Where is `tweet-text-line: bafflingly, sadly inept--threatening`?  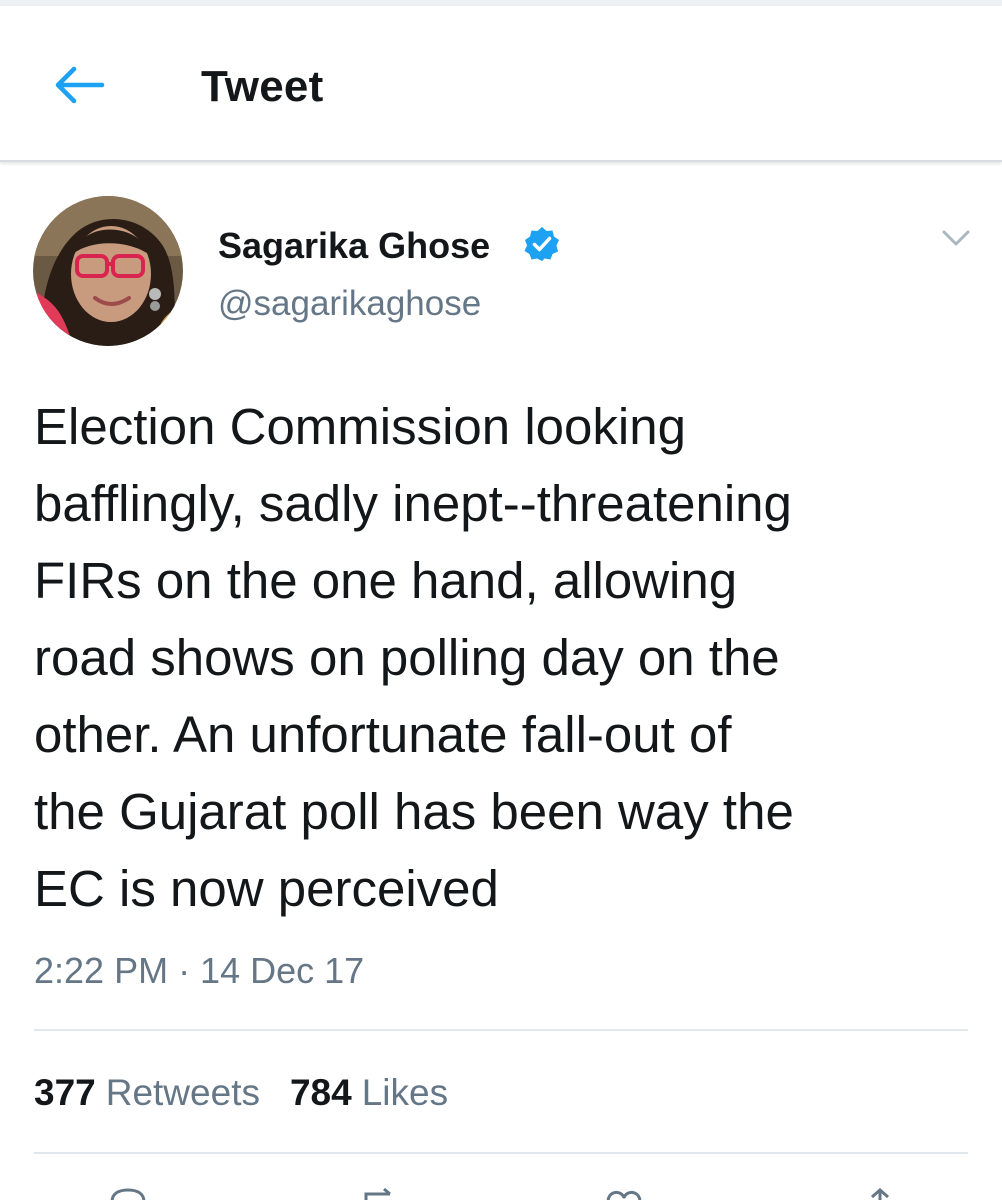
tweet-text-line: bafflingly, sadly inept--threatening is located at coordinates (413, 503).